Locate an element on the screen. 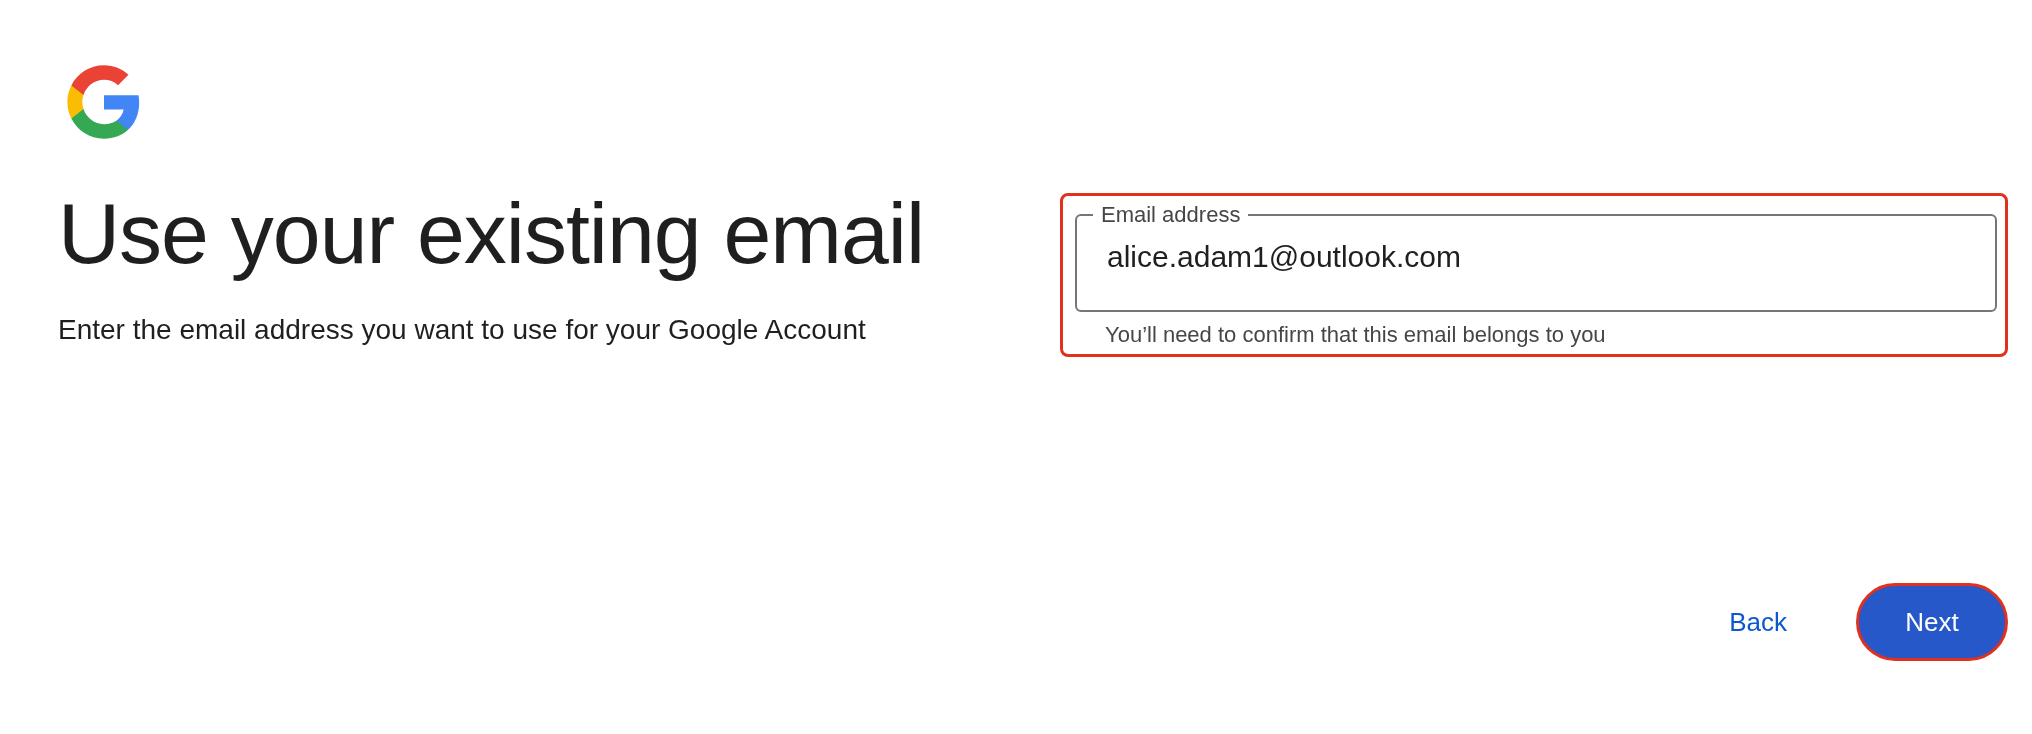  page-heading: Use your existing email is located at coordinates (492, 233).